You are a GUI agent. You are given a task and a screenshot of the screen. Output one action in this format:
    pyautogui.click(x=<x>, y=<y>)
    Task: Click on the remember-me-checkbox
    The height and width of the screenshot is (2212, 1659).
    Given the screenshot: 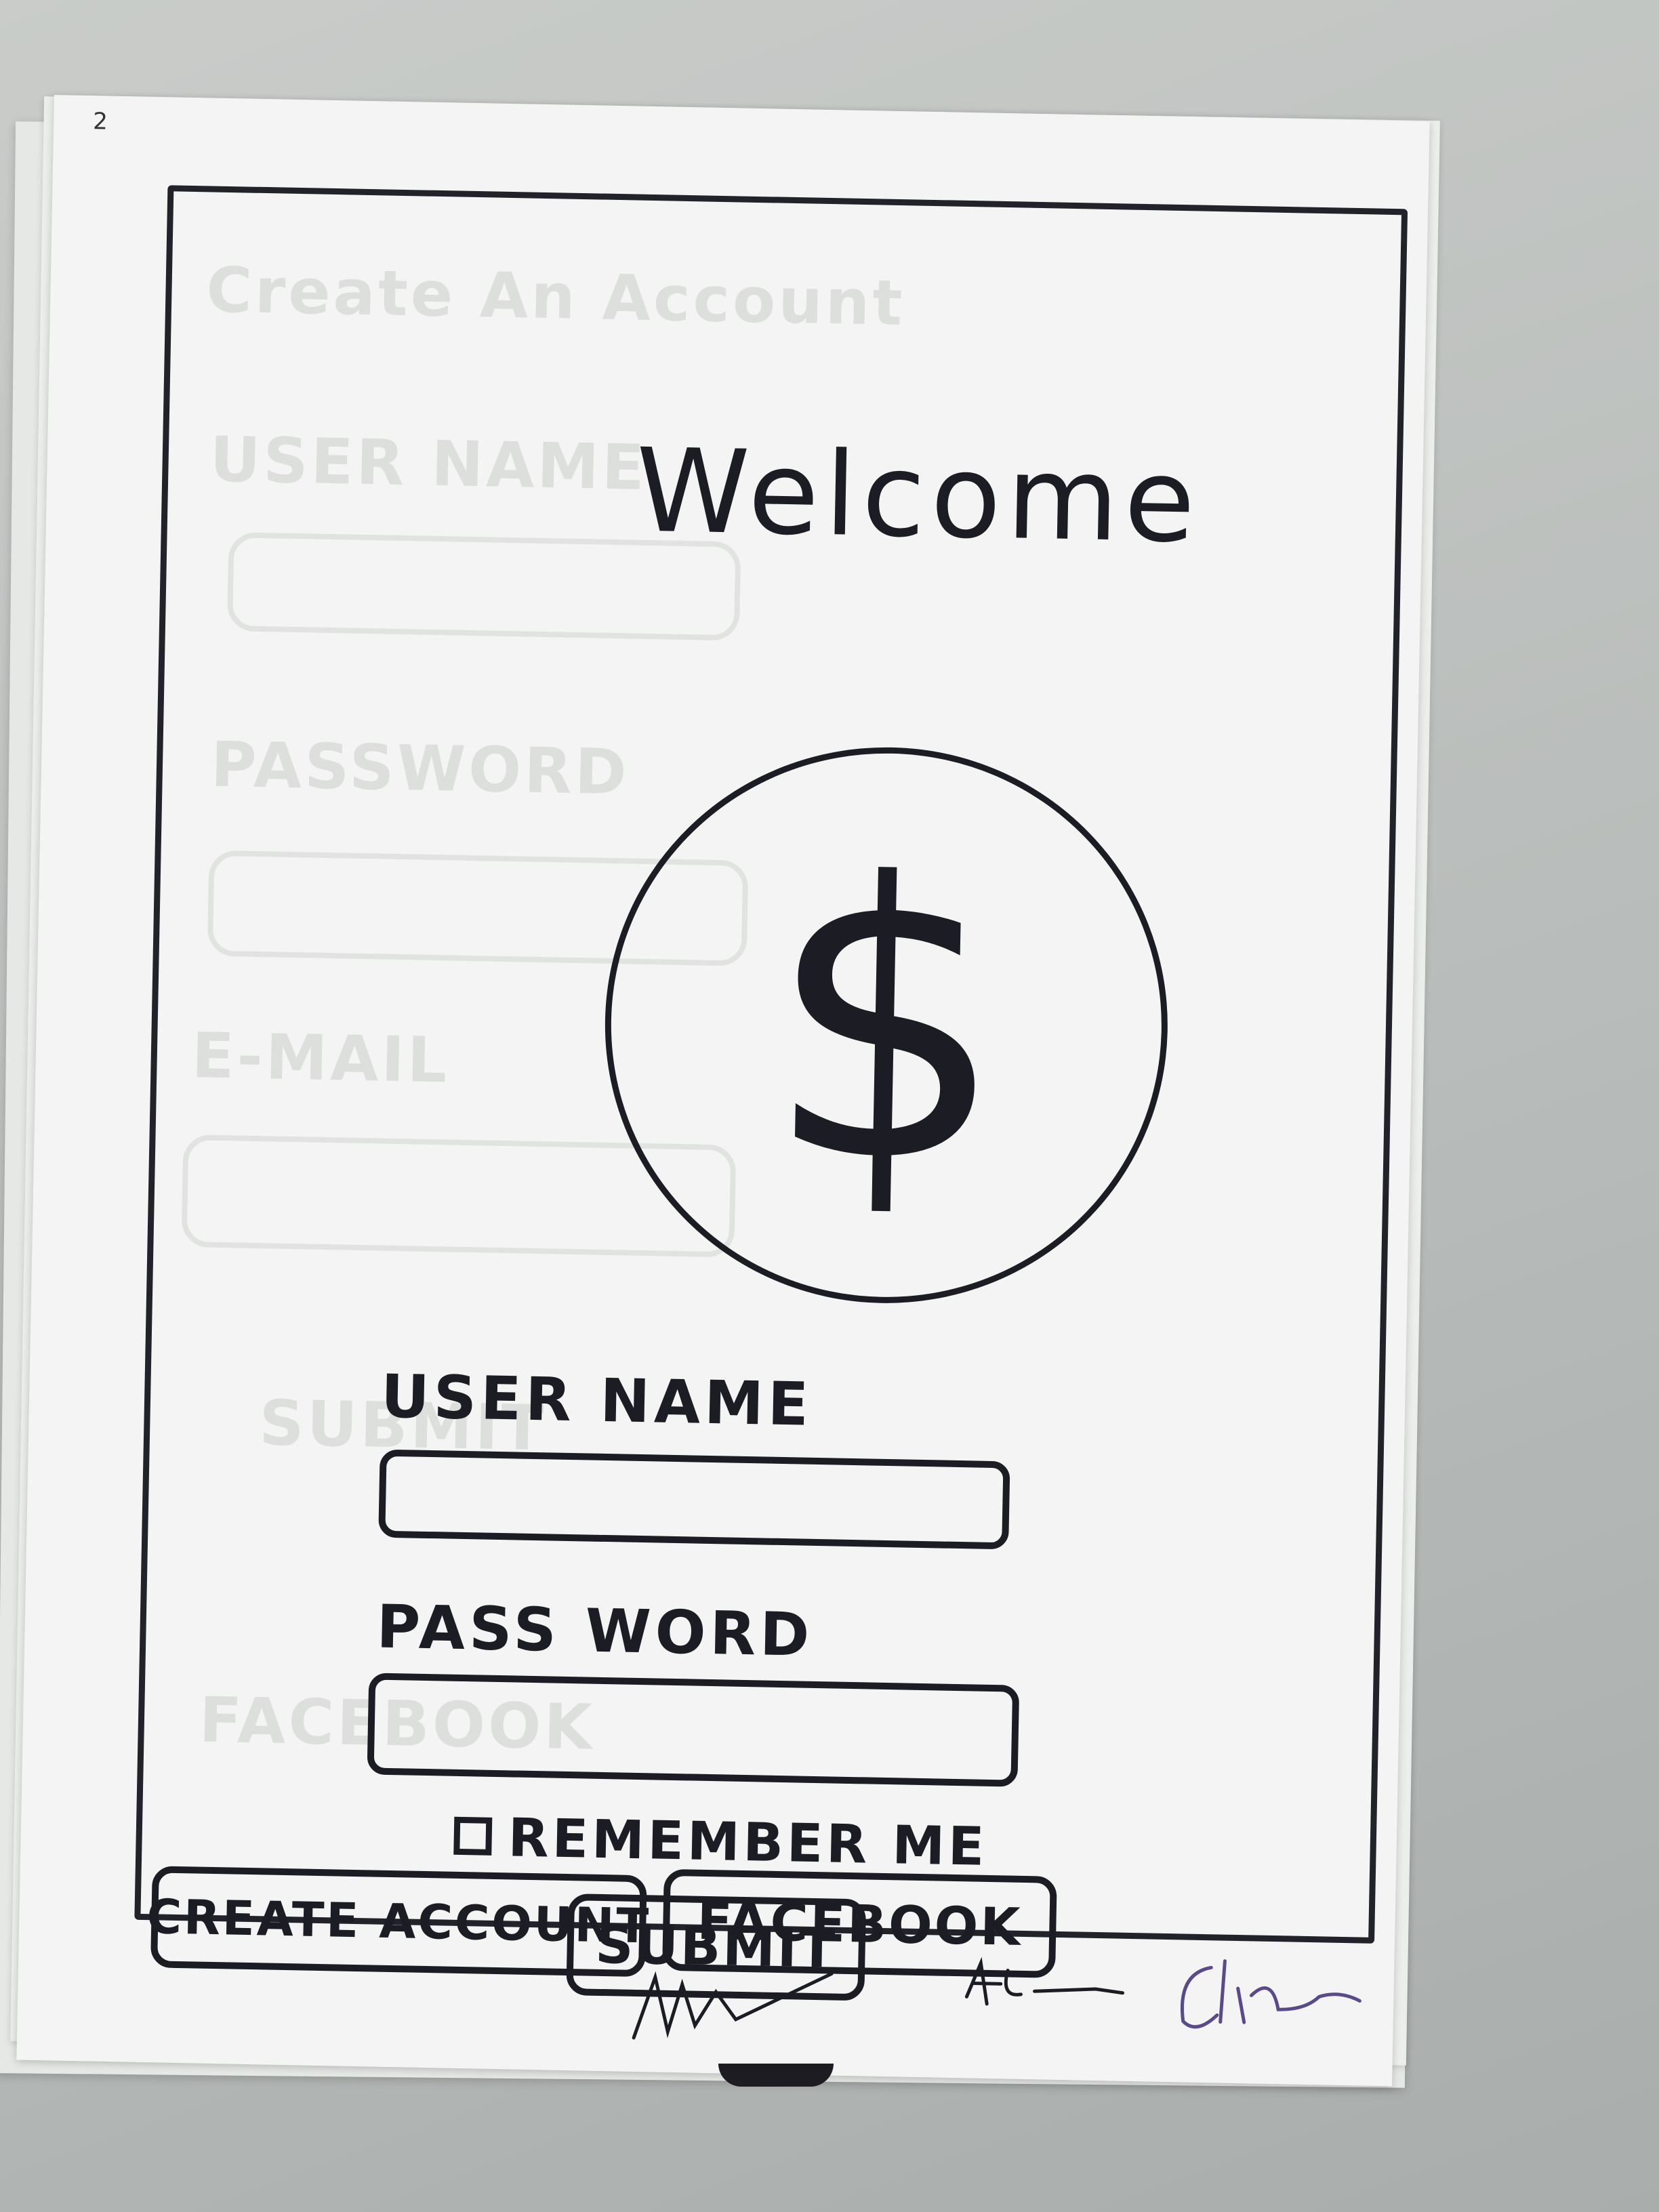 What is the action you would take?
    pyautogui.click(x=473, y=1836)
    